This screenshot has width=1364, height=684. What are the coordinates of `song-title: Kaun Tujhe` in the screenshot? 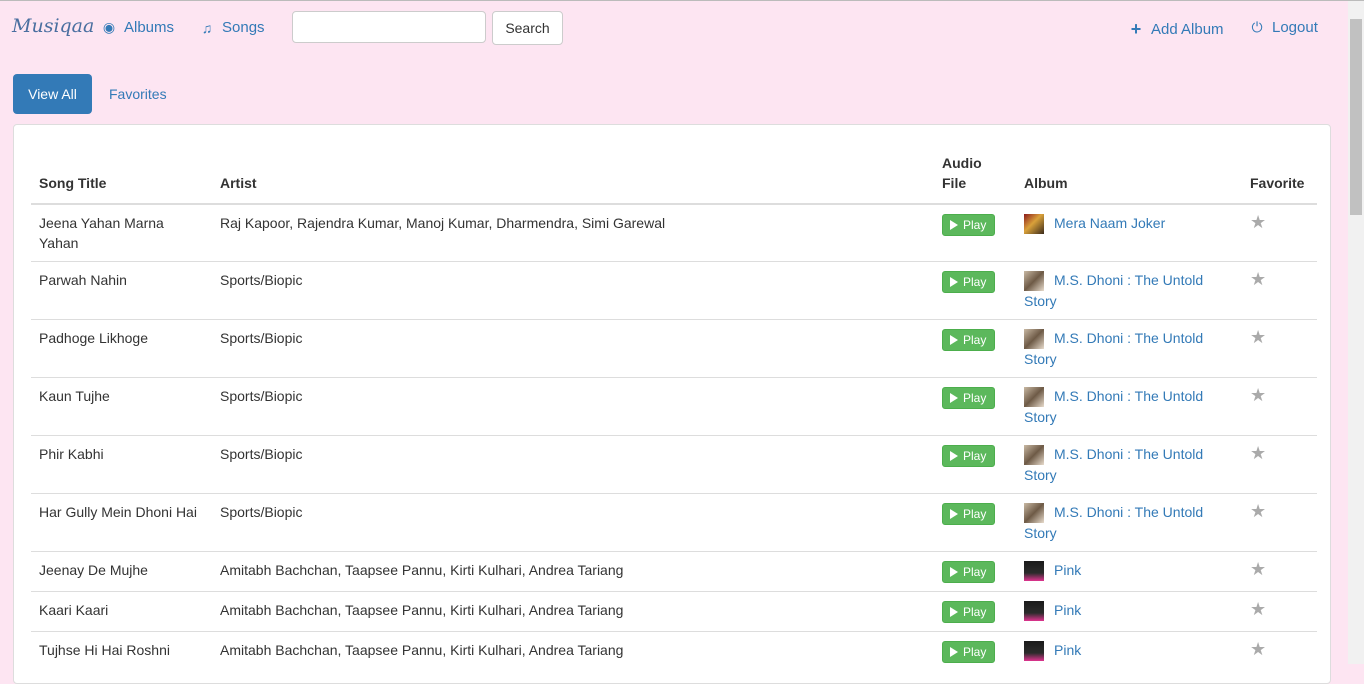 It's located at (120, 406).